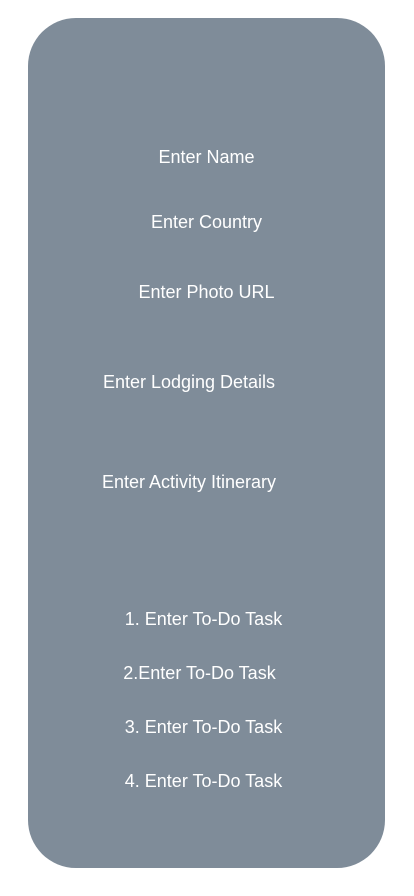 Image resolution: width=414 pixels, height=896 pixels. I want to click on name-field: Enter Name, so click(206, 157).